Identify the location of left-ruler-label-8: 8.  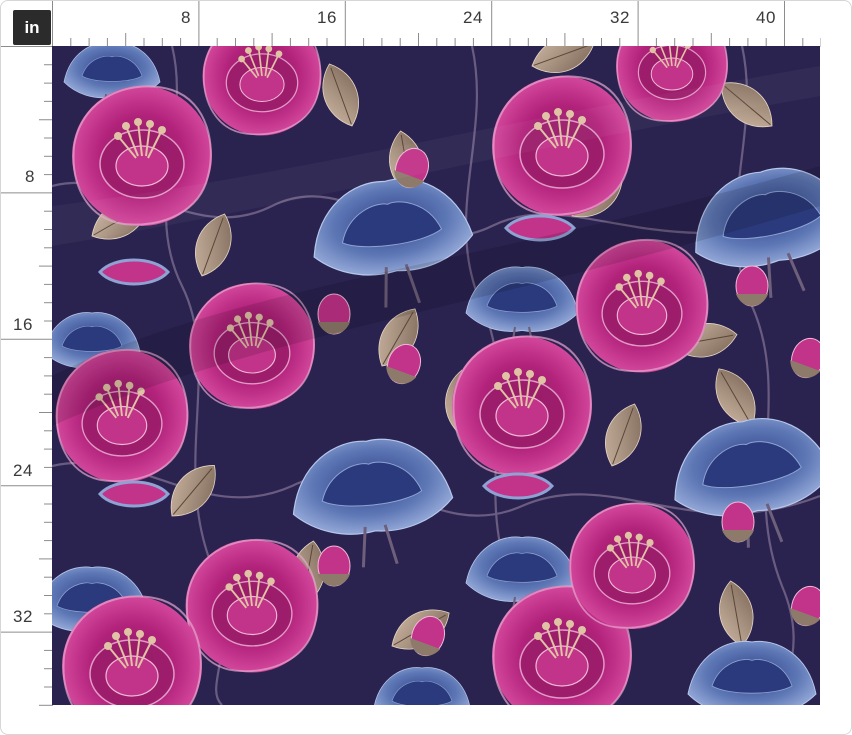
(30, 176).